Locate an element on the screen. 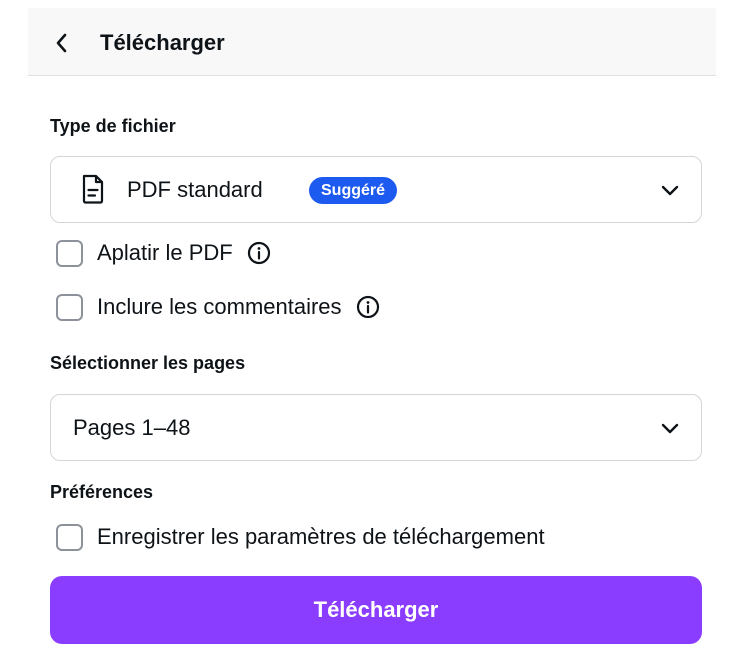 The image size is (730, 659). suggested-badge: Suggéré is located at coordinates (353, 190).